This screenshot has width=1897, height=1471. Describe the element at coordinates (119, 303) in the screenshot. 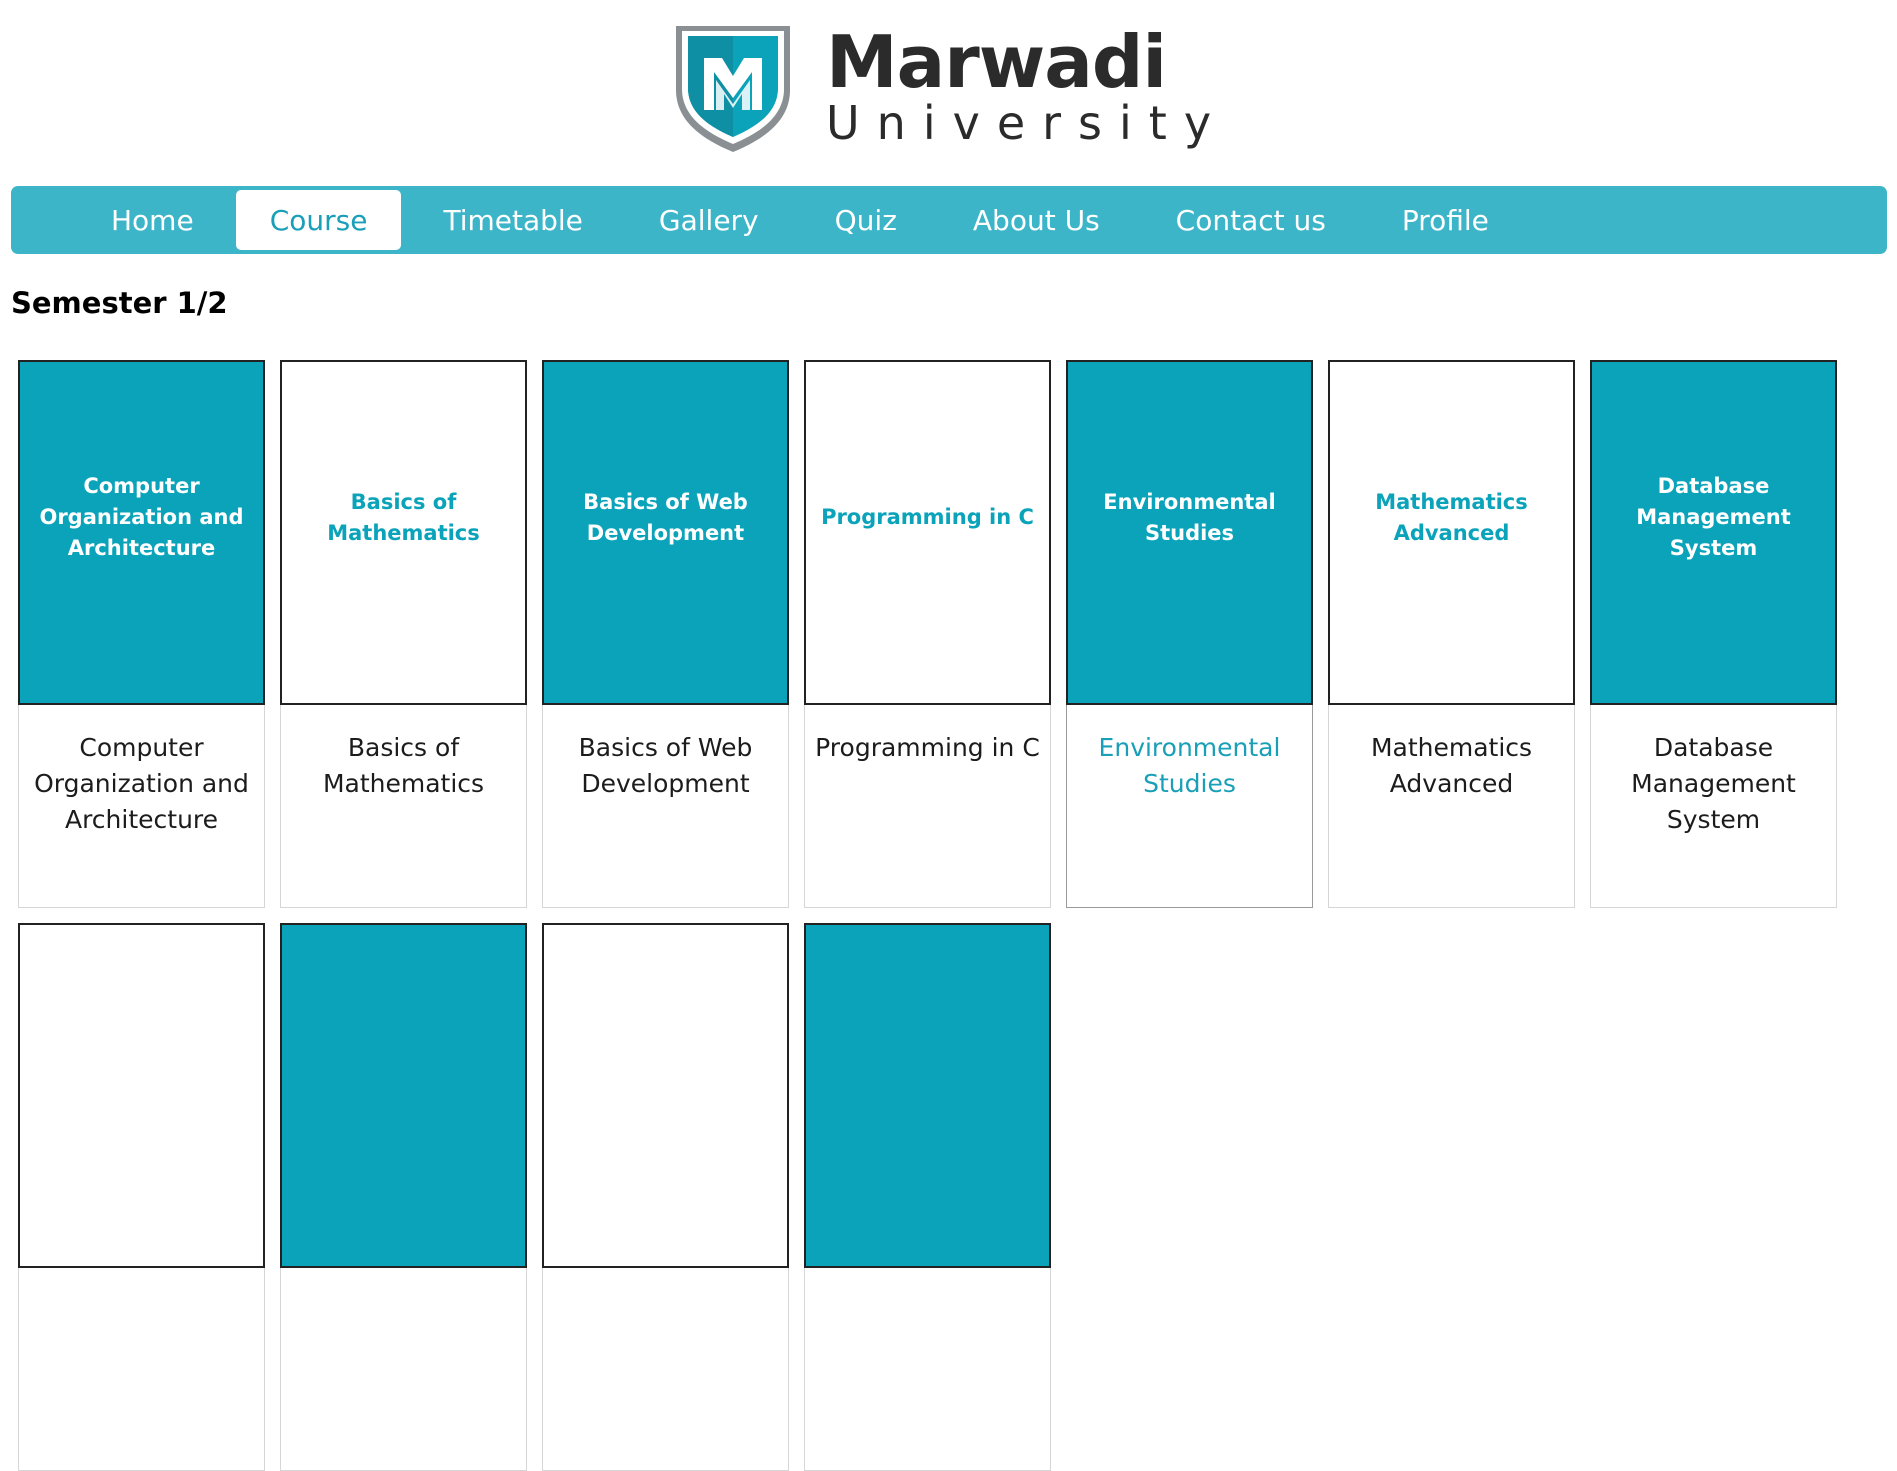

I see `semester-heading: Semester 1/2` at that location.